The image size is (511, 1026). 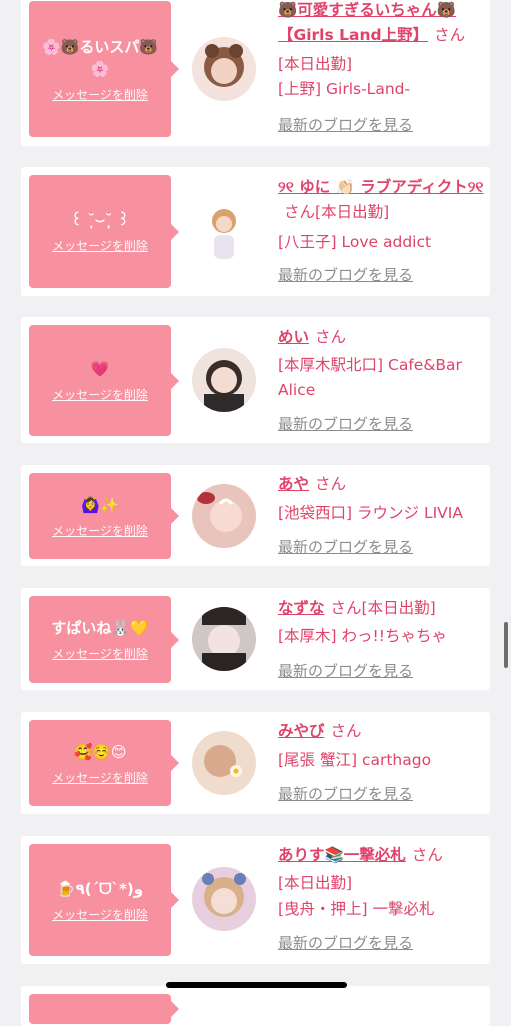 I want to click on message-bubble: 🙆‍♀️✨ メッセージを削除, so click(x=104, y=516).